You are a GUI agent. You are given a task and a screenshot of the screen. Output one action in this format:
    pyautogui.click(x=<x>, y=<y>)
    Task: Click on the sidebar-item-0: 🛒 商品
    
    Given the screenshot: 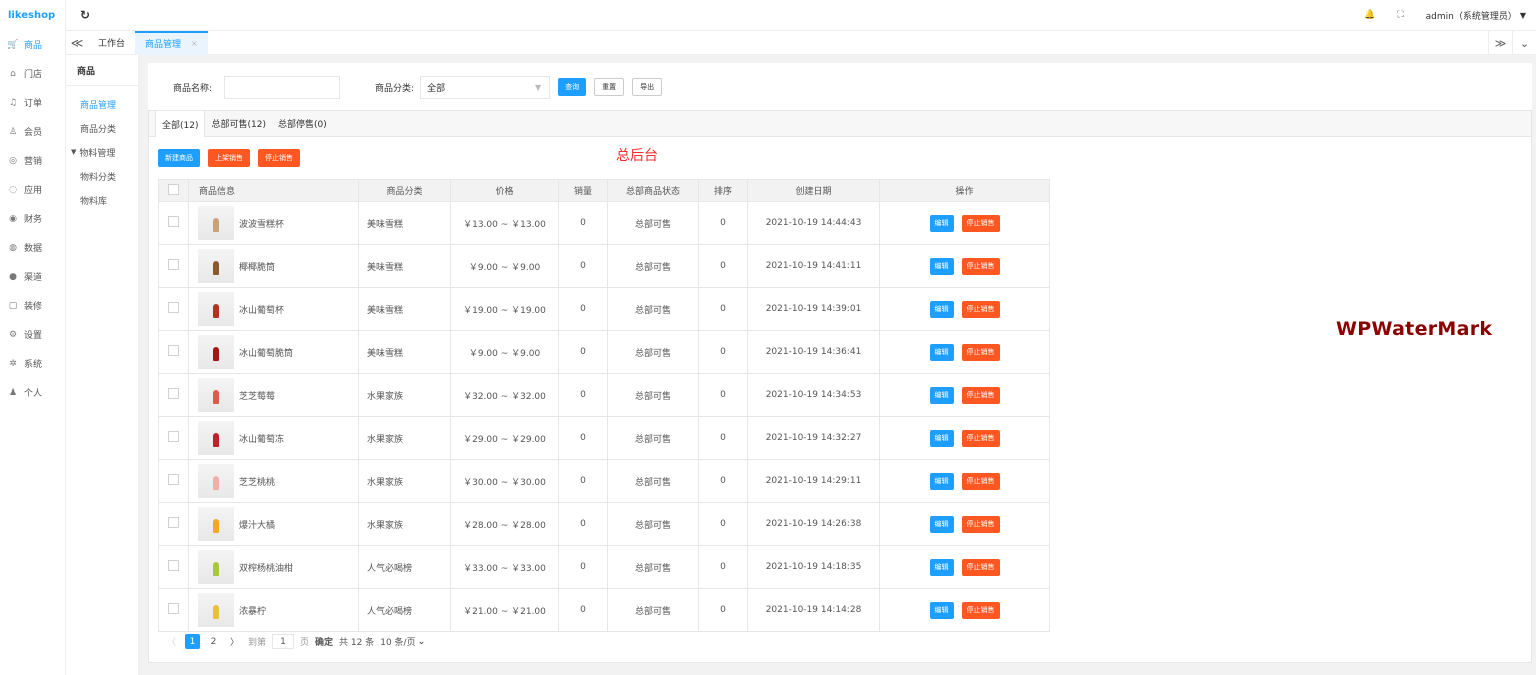 What is the action you would take?
    pyautogui.click(x=32, y=44)
    